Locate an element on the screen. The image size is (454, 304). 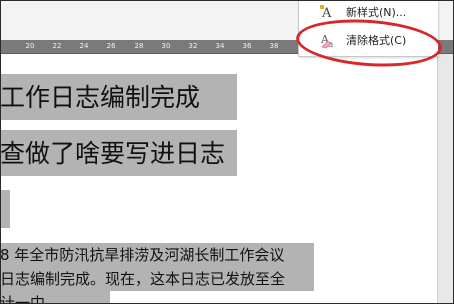
ruler-number: 34 is located at coordinates (220, 46).